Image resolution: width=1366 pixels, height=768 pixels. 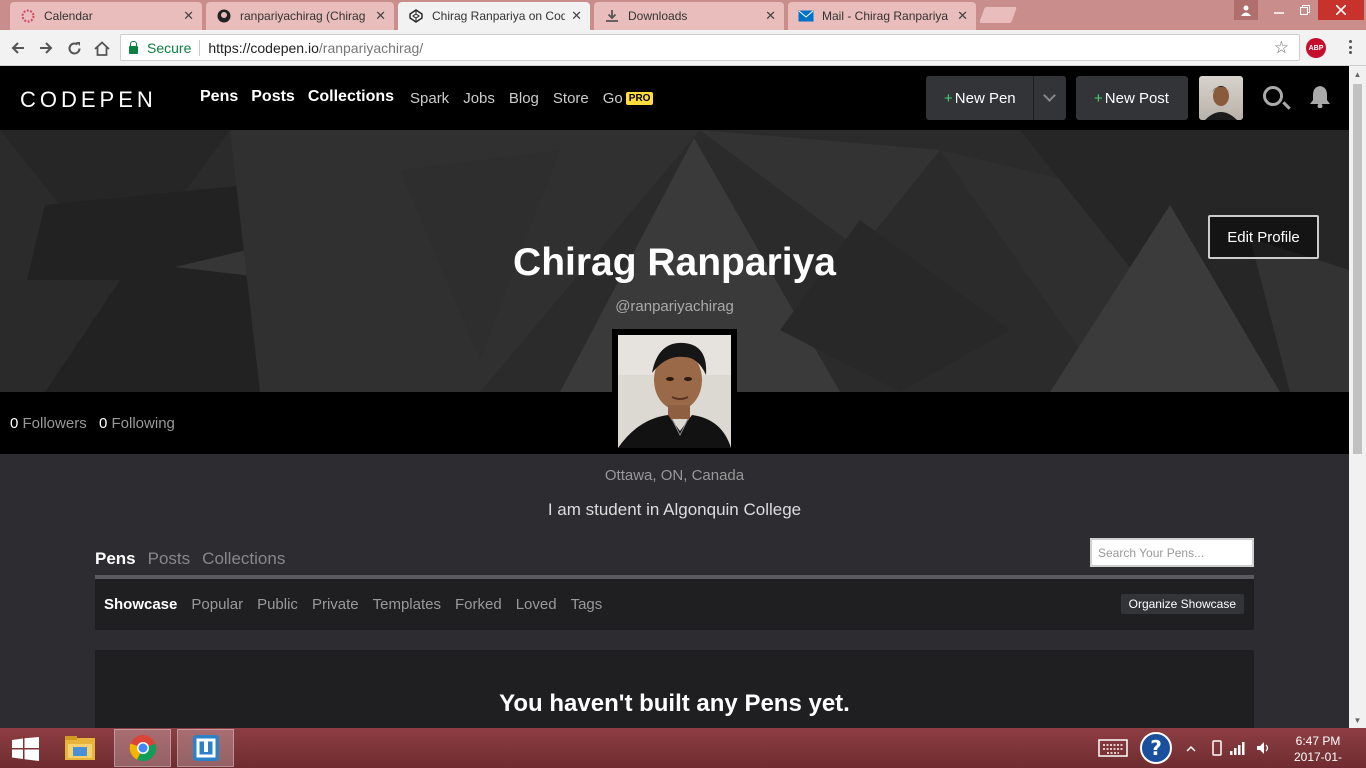 What do you see at coordinates (499, 16) in the screenshot?
I see `browser-tab-title: Chirag Ranpariya on Cod` at bounding box center [499, 16].